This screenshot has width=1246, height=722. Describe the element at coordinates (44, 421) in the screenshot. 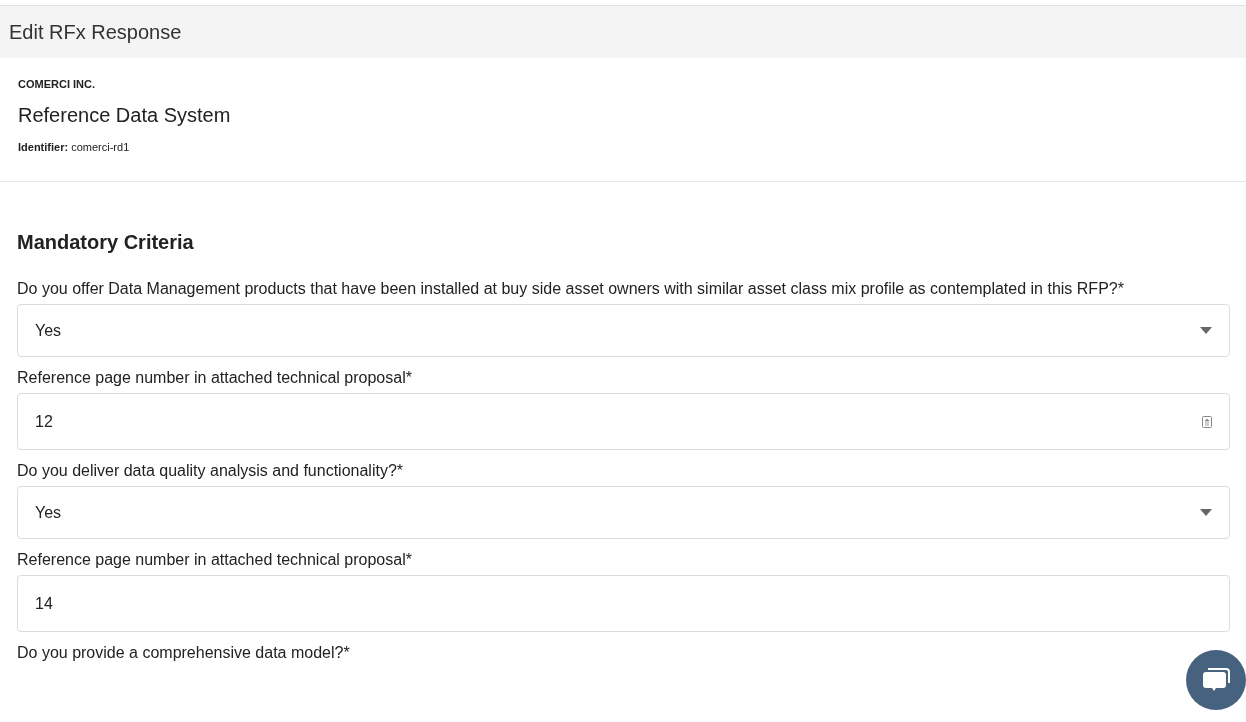

I see `input-value: 12` at that location.